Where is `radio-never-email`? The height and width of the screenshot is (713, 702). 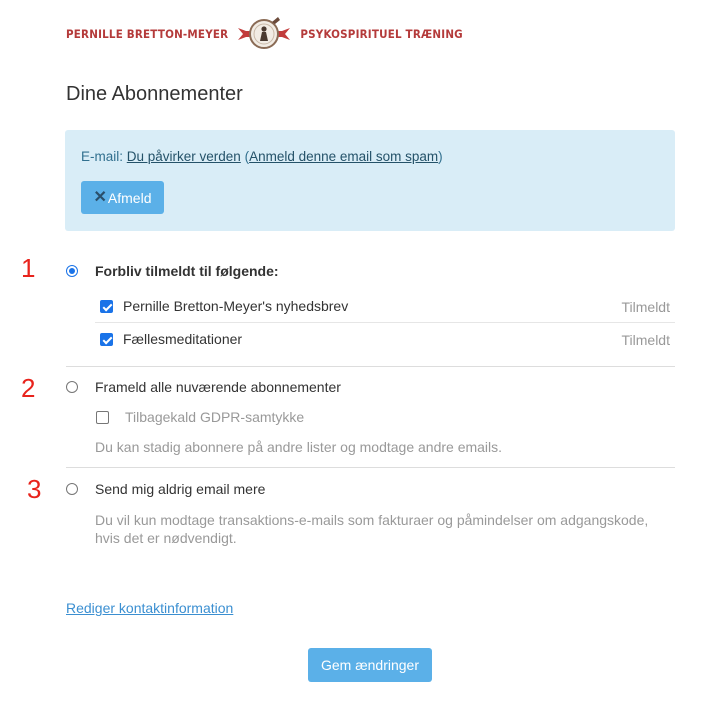
radio-never-email is located at coordinates (72, 489).